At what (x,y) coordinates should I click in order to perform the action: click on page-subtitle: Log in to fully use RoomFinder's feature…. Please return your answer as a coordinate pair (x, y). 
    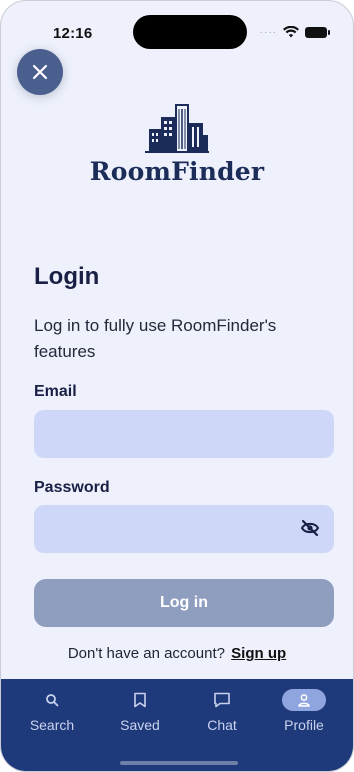
    Looking at the image, I should click on (155, 338).